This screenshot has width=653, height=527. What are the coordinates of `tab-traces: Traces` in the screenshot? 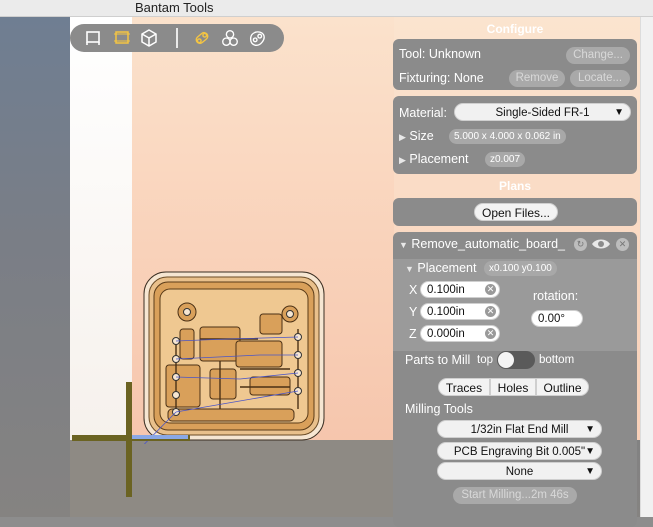 It's located at (464, 387).